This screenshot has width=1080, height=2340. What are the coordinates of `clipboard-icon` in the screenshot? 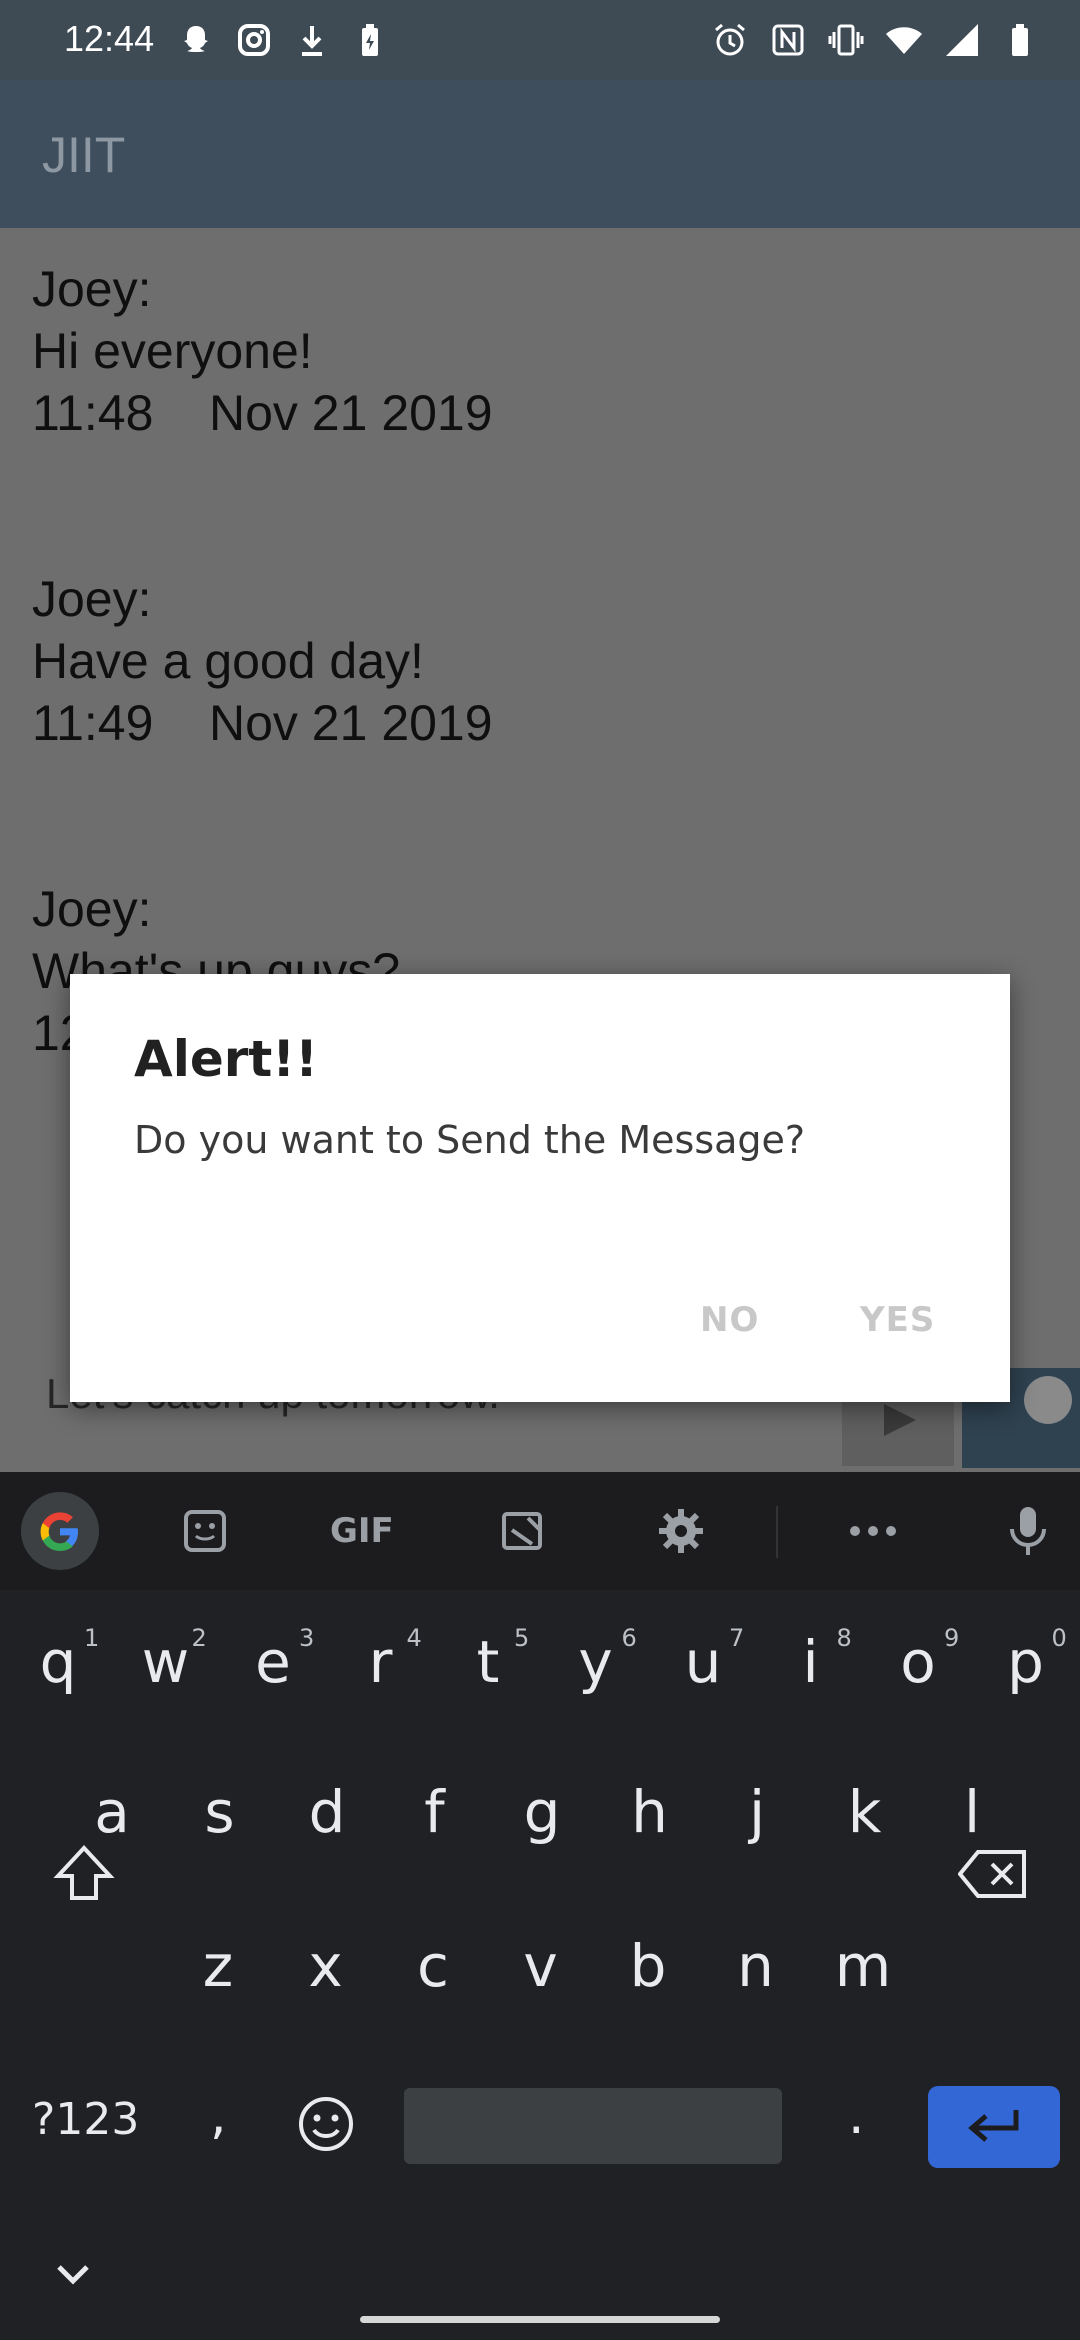 It's located at (523, 1531).